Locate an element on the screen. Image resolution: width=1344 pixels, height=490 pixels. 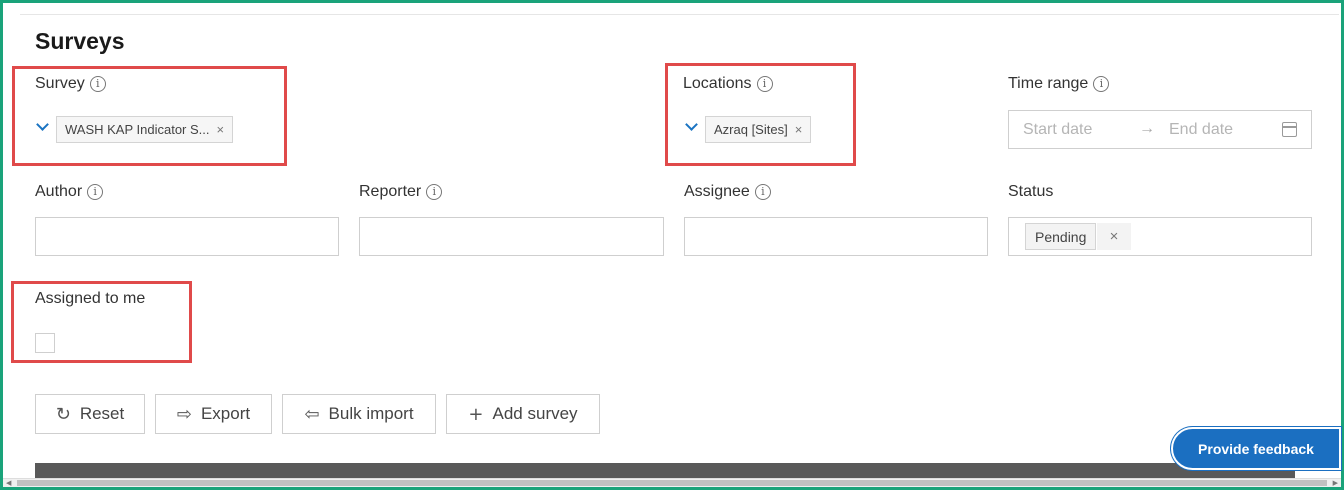
export-icon: ⇨ is located at coordinates (184, 414).